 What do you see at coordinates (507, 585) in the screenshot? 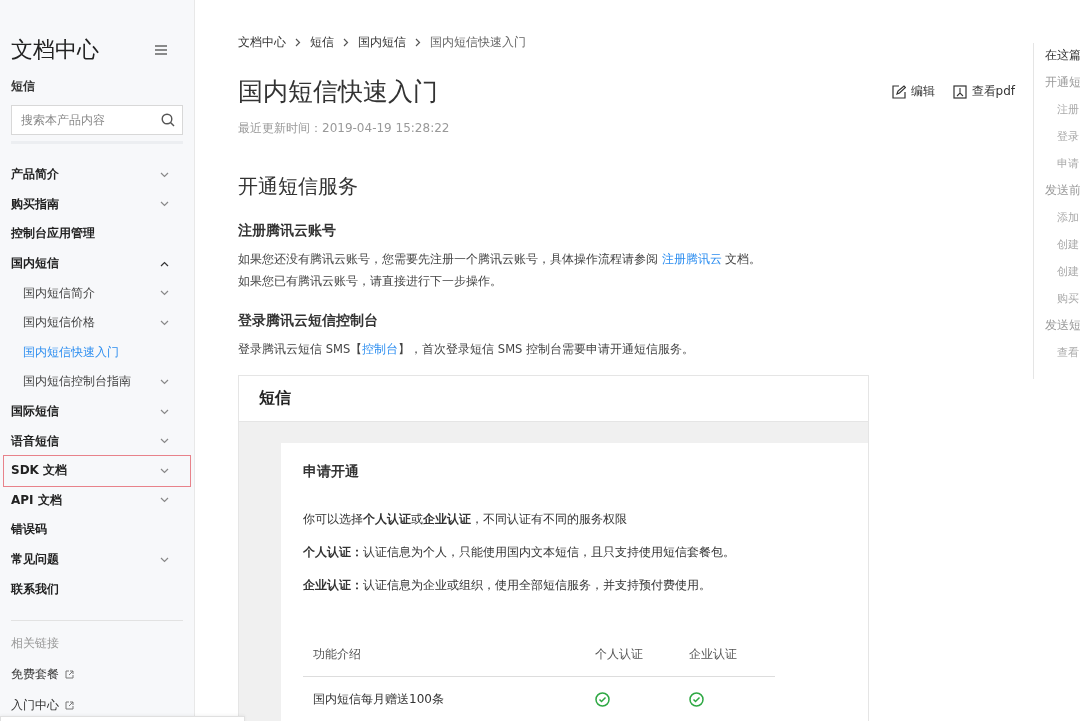
I see `paragraph: 企业认证：认证信息为企业或组织，使用全部短信服务，并支持预付费使用。` at bounding box center [507, 585].